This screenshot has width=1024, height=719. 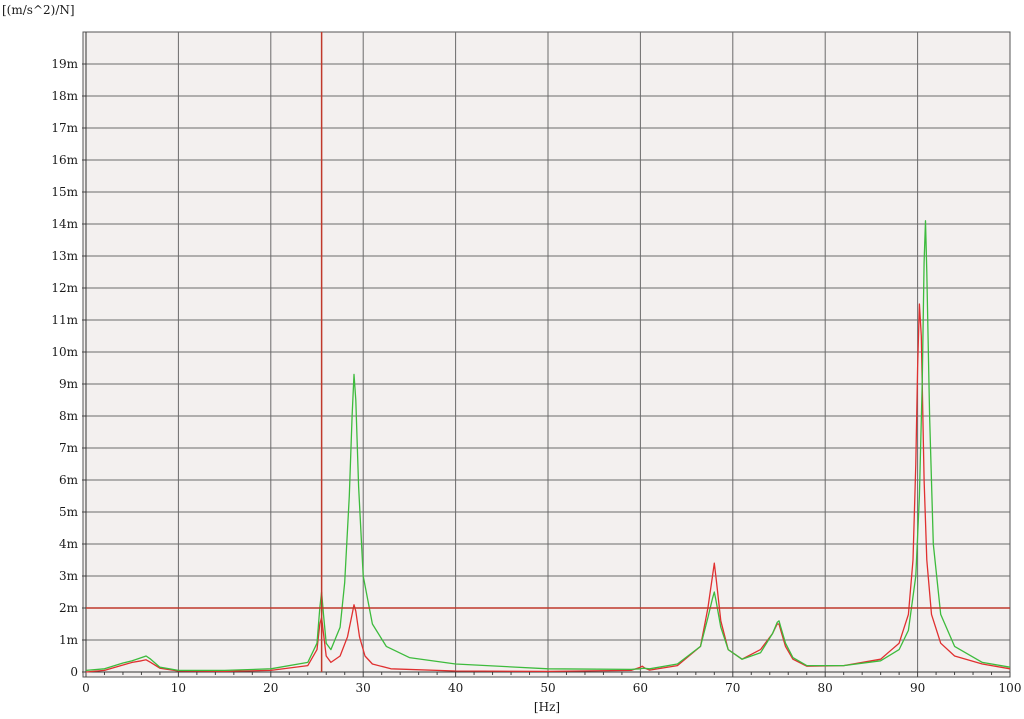 I want to click on y-tick-label: 7m, so click(x=69, y=448).